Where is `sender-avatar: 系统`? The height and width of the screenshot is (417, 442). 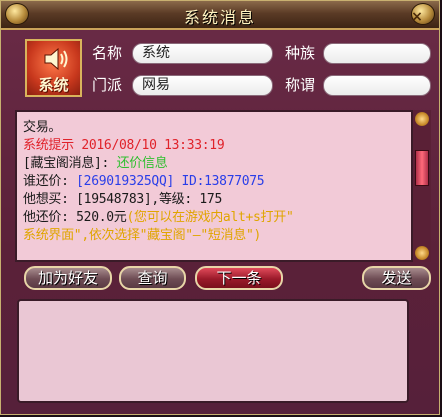
sender-avatar: 系统 is located at coordinates (53, 68).